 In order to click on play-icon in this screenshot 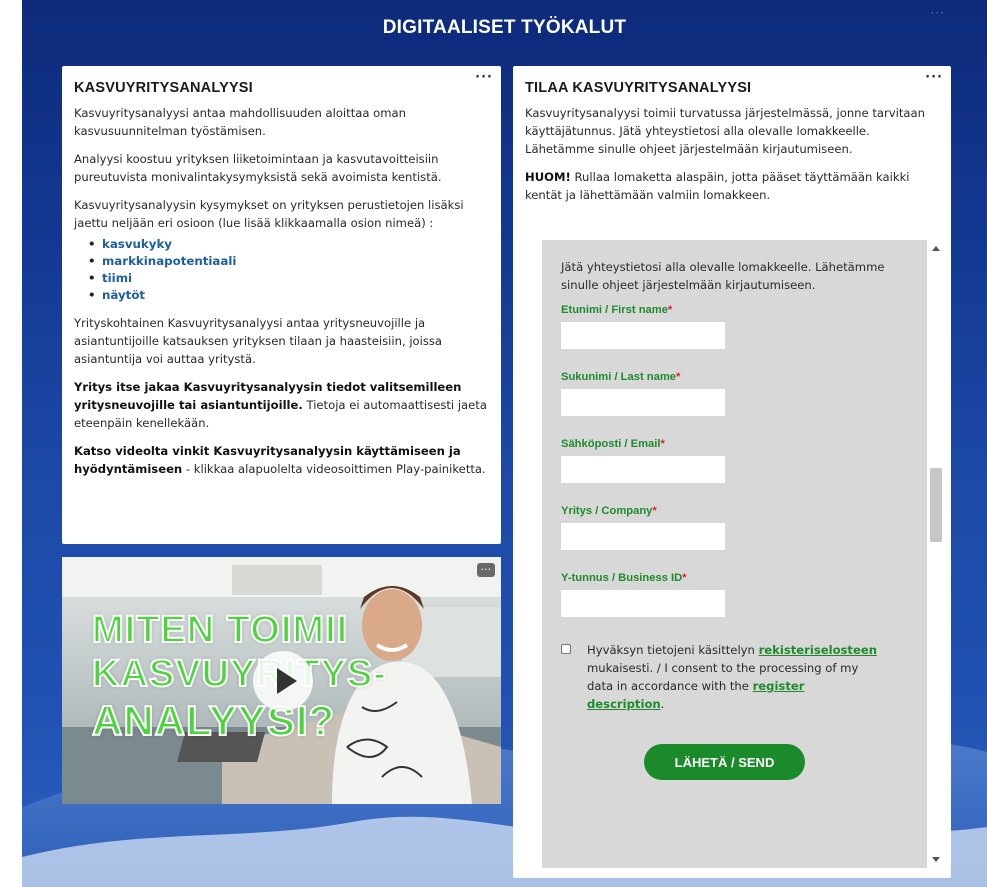, I will do `click(283, 681)`.